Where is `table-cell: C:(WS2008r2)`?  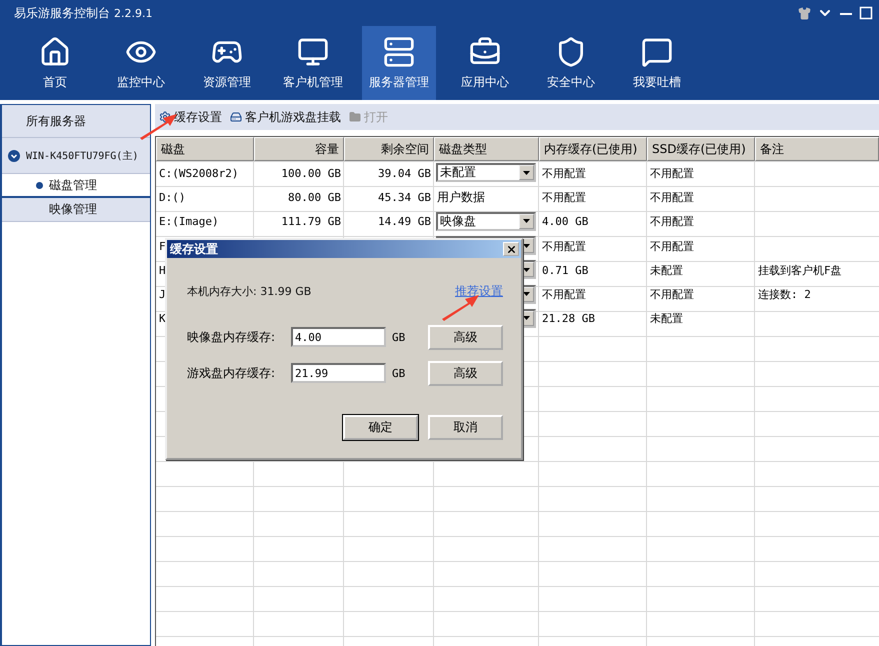 table-cell: C:(WS2008r2) is located at coordinates (198, 173).